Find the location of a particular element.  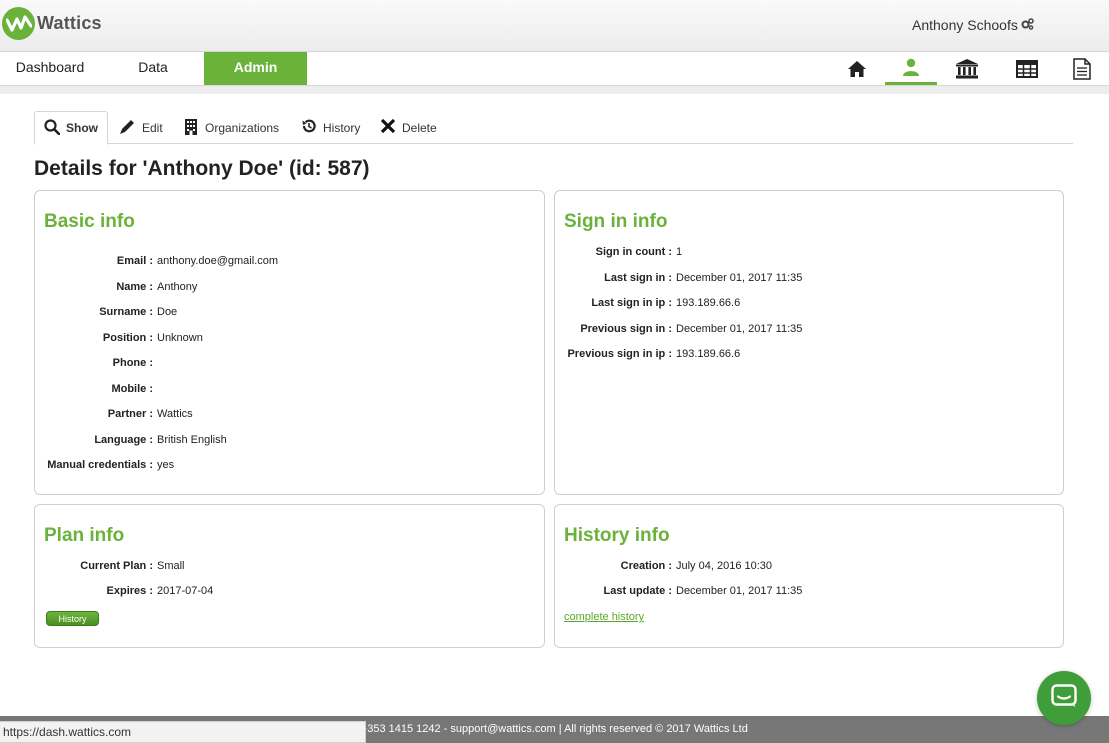

bank-icon is located at coordinates (967, 68).